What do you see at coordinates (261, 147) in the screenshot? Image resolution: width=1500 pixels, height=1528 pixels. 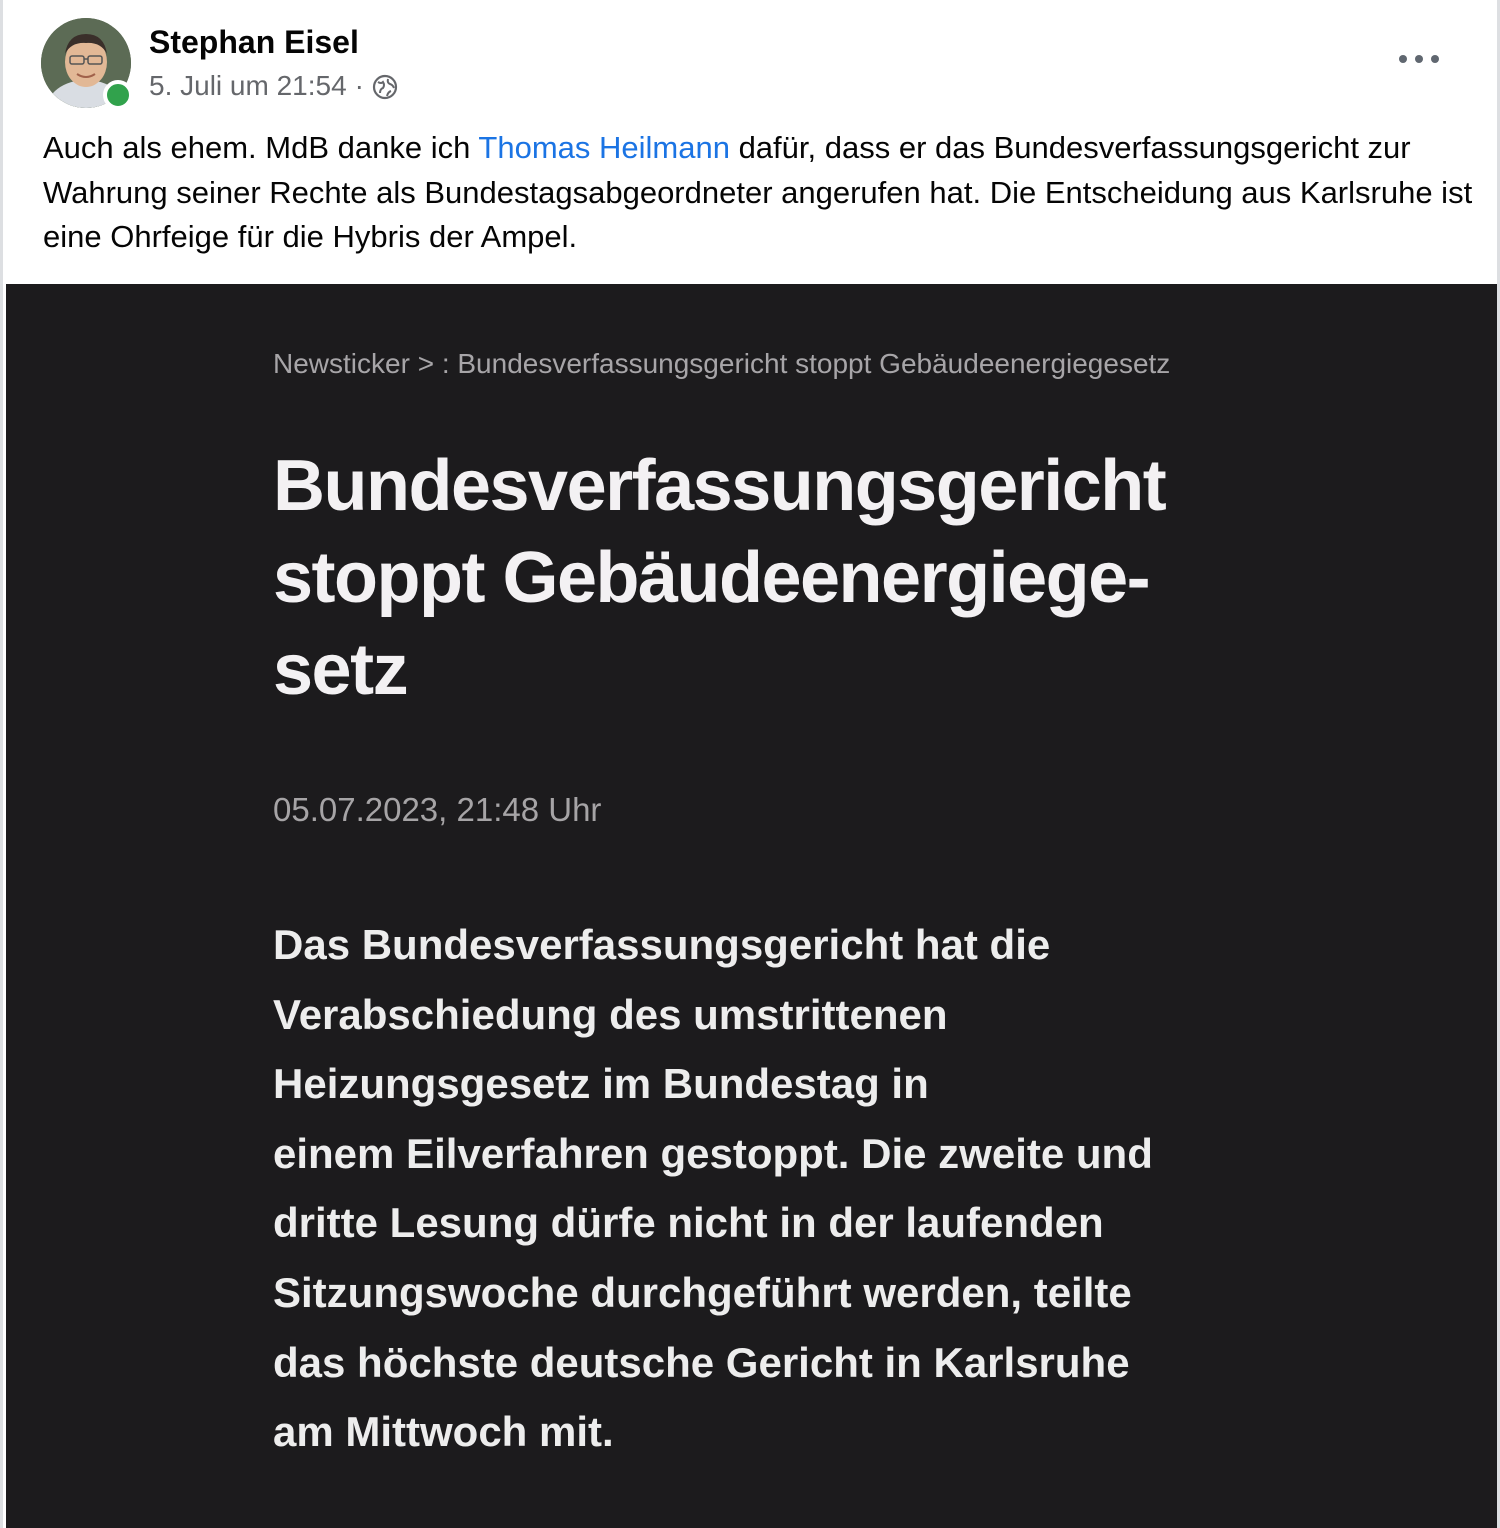 I see `post-text-before: Auch als ehem. MdB danke ich` at bounding box center [261, 147].